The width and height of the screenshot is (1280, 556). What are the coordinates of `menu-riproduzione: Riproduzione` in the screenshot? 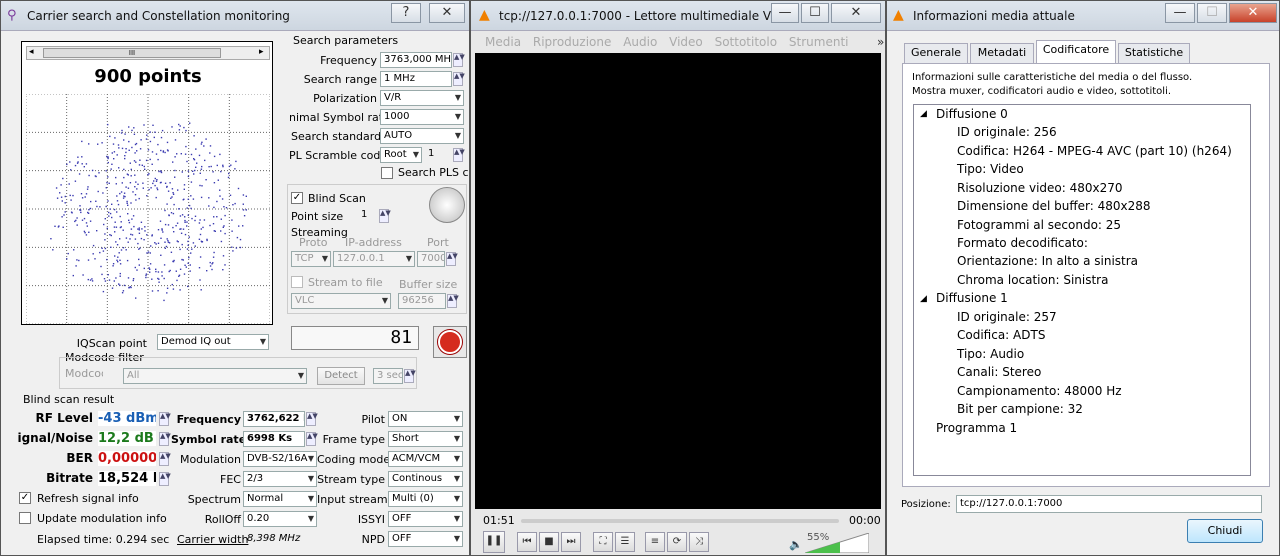 It's located at (572, 42).